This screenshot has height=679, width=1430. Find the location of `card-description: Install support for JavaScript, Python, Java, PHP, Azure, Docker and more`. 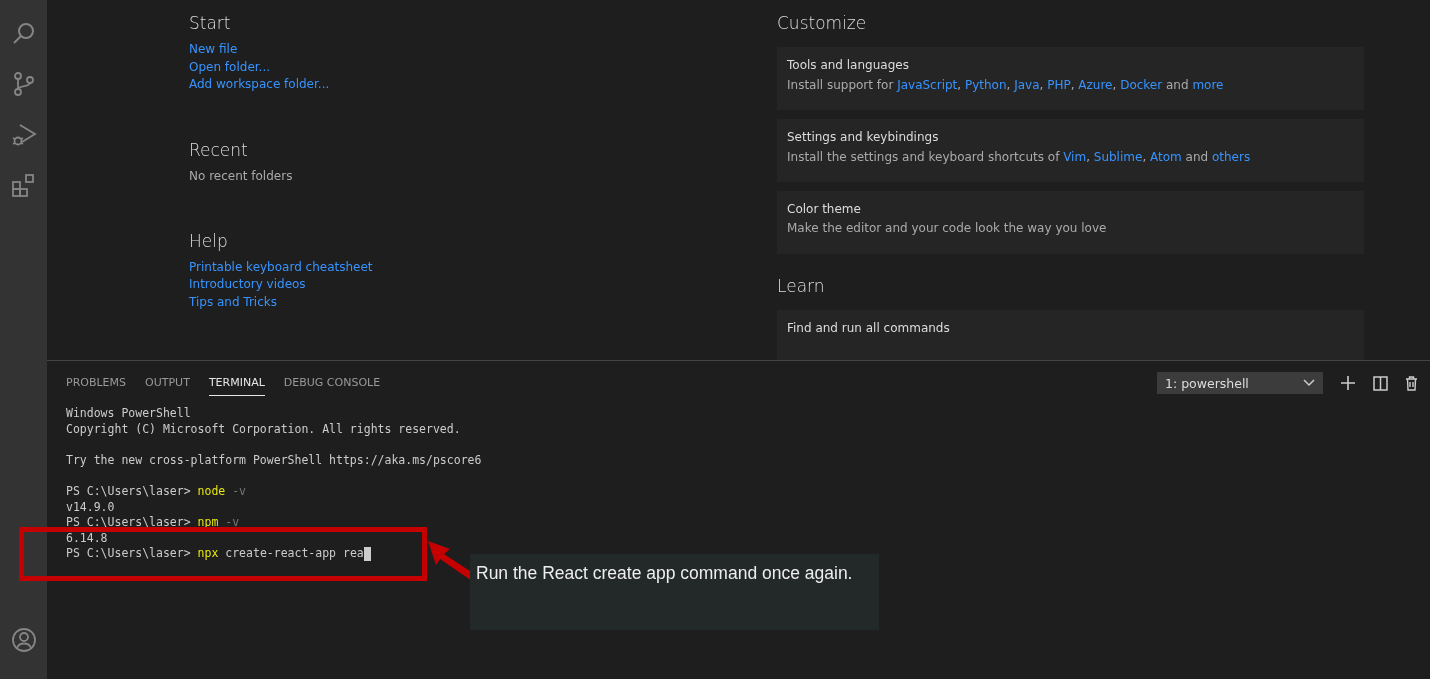

card-description: Install support for JavaScript, Python, Java, PHP, Azure, Docker and more is located at coordinates (1006, 85).